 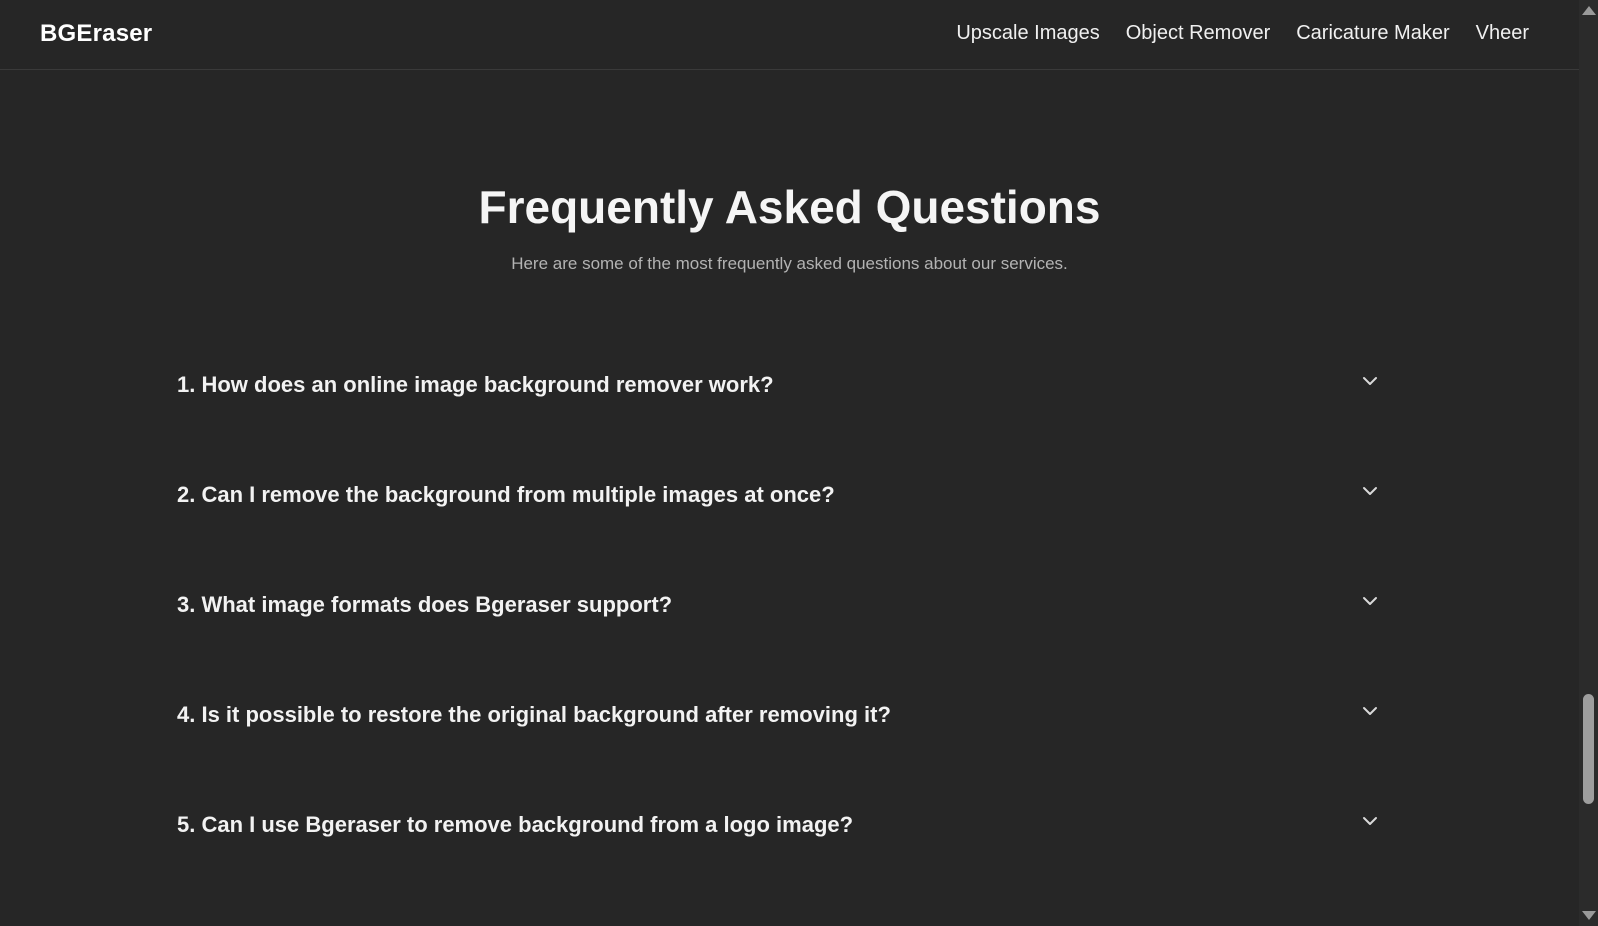 I want to click on nav-link-caricature-maker: Caricature Maker, so click(x=1372, y=33).